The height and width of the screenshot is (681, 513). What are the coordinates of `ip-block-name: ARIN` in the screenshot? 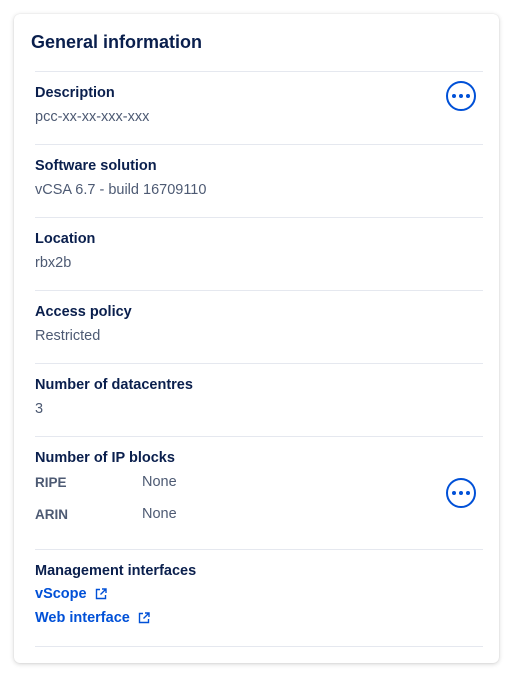 It's located at (51, 514).